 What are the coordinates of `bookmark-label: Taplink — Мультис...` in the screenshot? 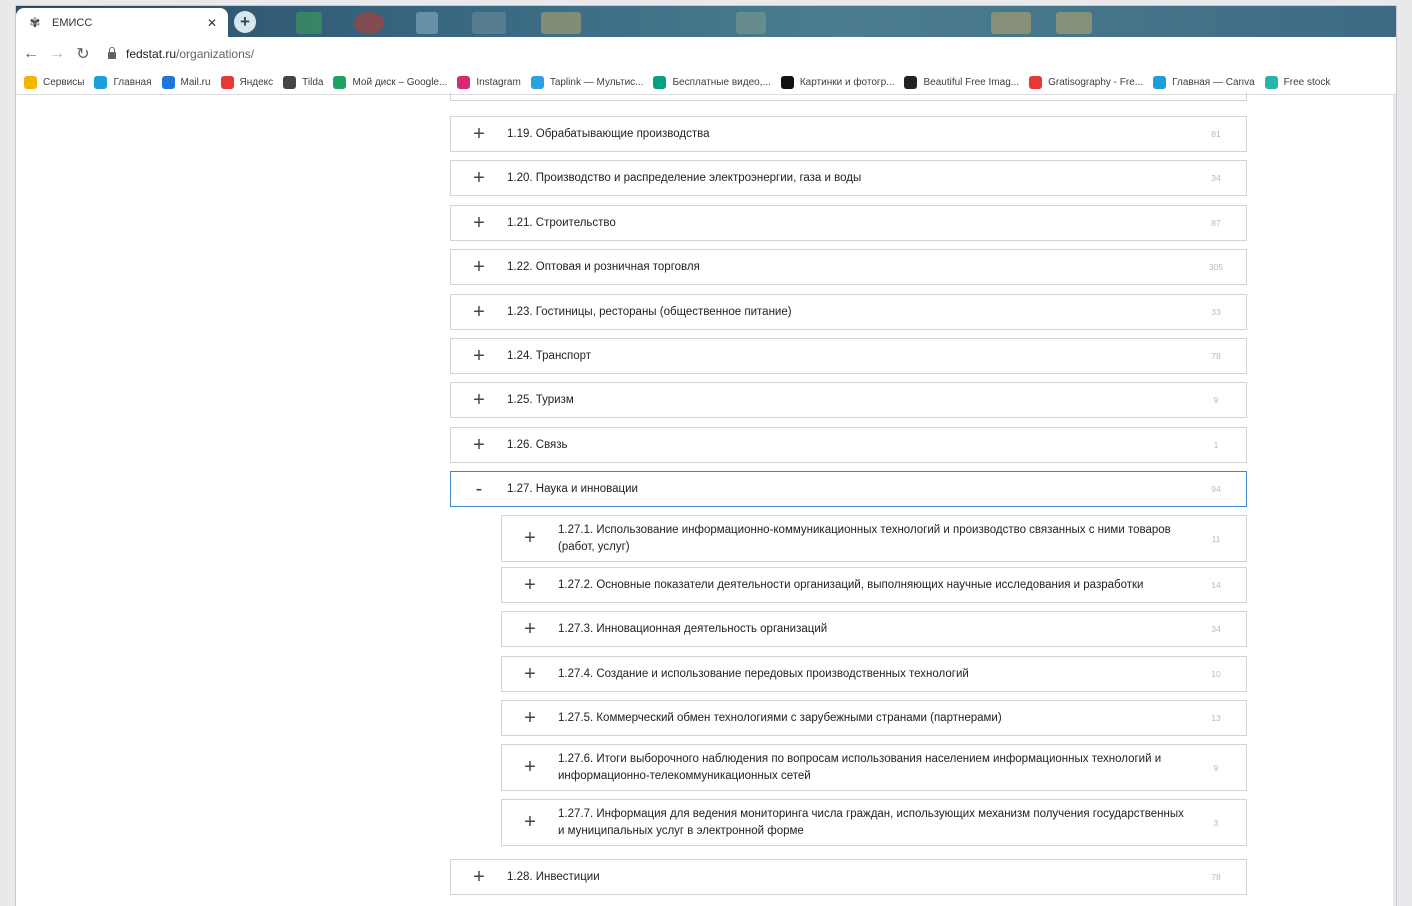 It's located at (596, 82).